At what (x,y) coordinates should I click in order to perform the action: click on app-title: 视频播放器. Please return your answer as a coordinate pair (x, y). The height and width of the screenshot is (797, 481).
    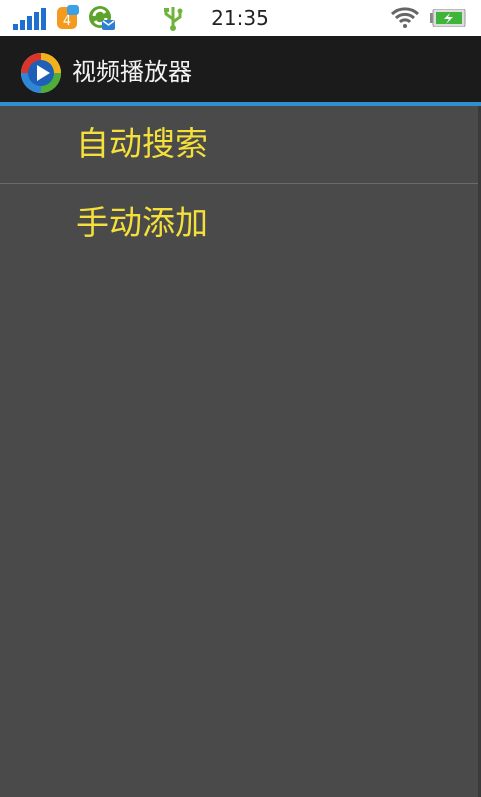
    Looking at the image, I should click on (132, 72).